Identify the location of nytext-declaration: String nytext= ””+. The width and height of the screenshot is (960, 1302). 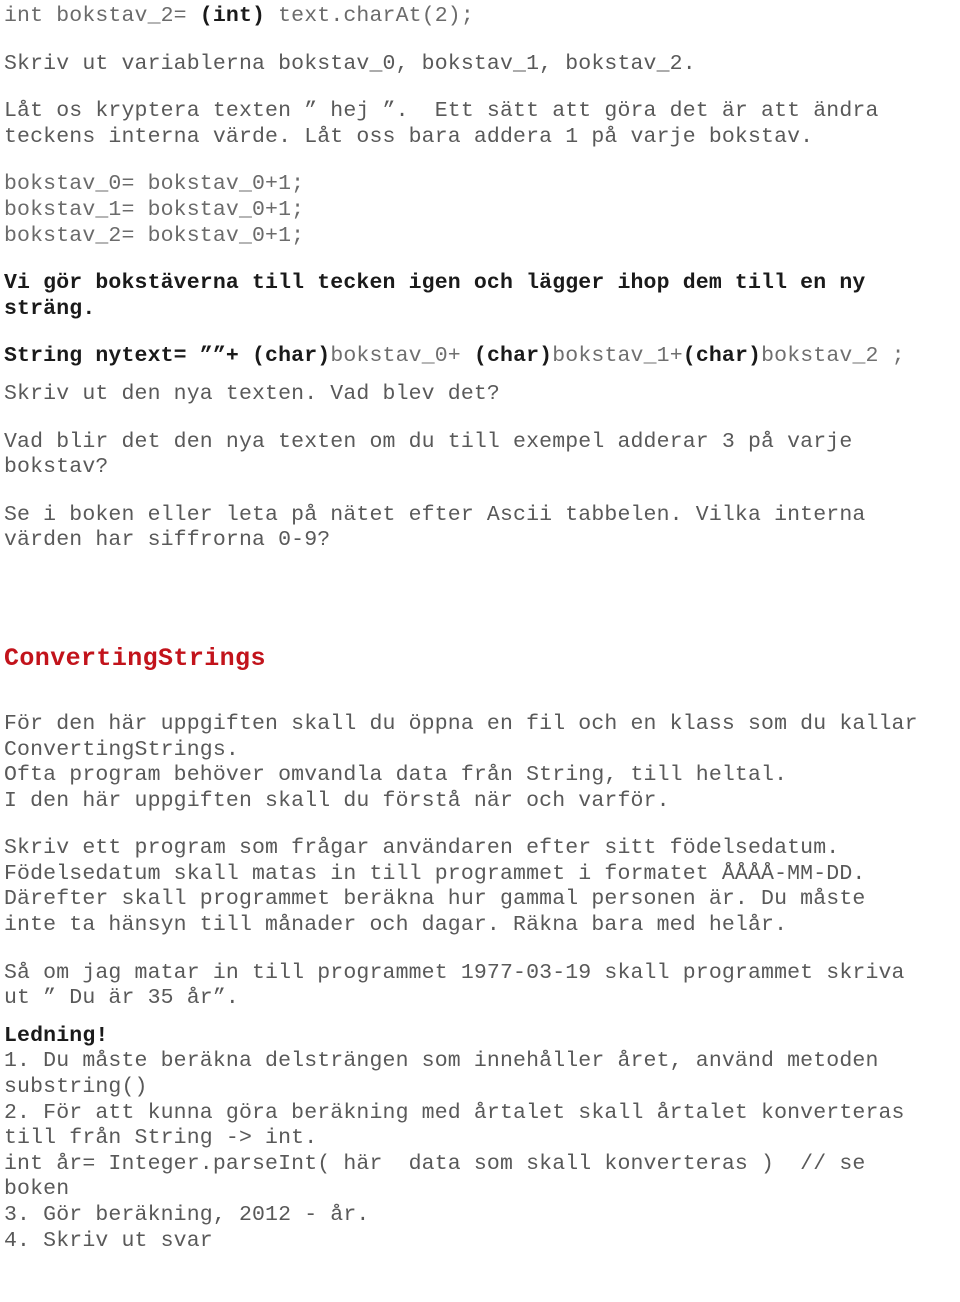
(128, 356).